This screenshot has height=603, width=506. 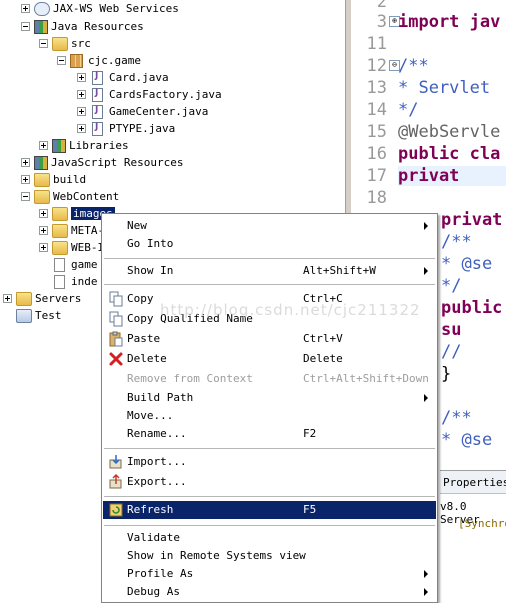 What do you see at coordinates (474, 482) in the screenshot?
I see `tab-properties: Properties` at bounding box center [474, 482].